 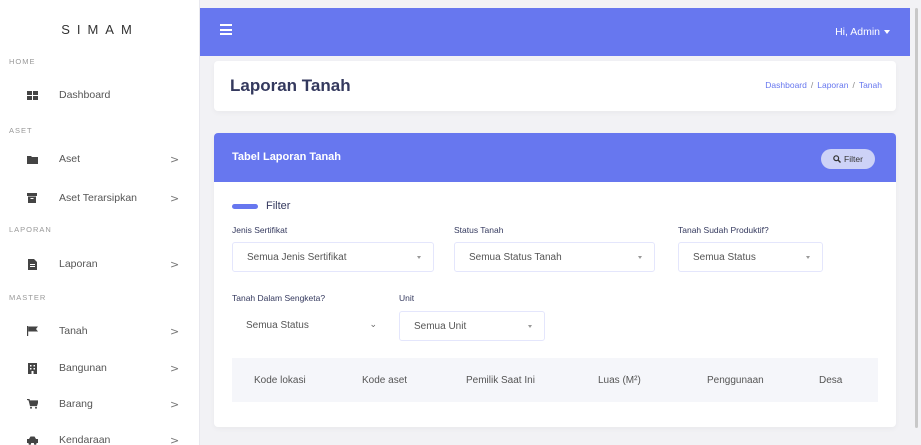 What do you see at coordinates (76, 404) in the screenshot?
I see `sidebar-item-label: Barang` at bounding box center [76, 404].